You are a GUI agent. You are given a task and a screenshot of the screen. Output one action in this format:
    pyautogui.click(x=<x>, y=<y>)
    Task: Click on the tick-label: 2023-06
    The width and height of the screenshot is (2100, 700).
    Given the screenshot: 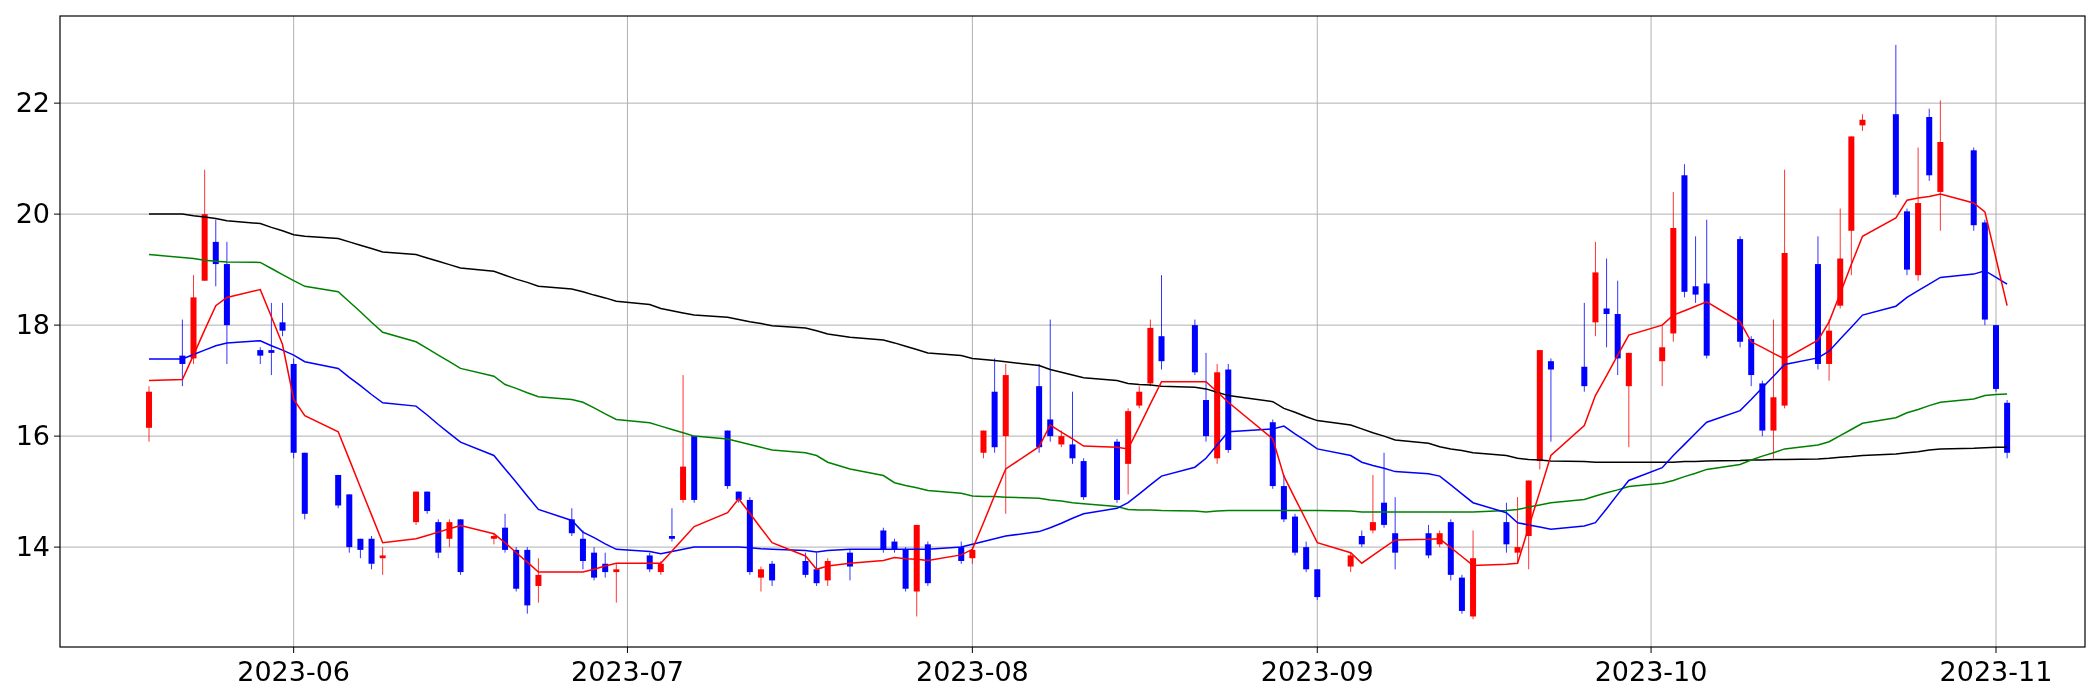 What is the action you would take?
    pyautogui.click(x=294, y=671)
    